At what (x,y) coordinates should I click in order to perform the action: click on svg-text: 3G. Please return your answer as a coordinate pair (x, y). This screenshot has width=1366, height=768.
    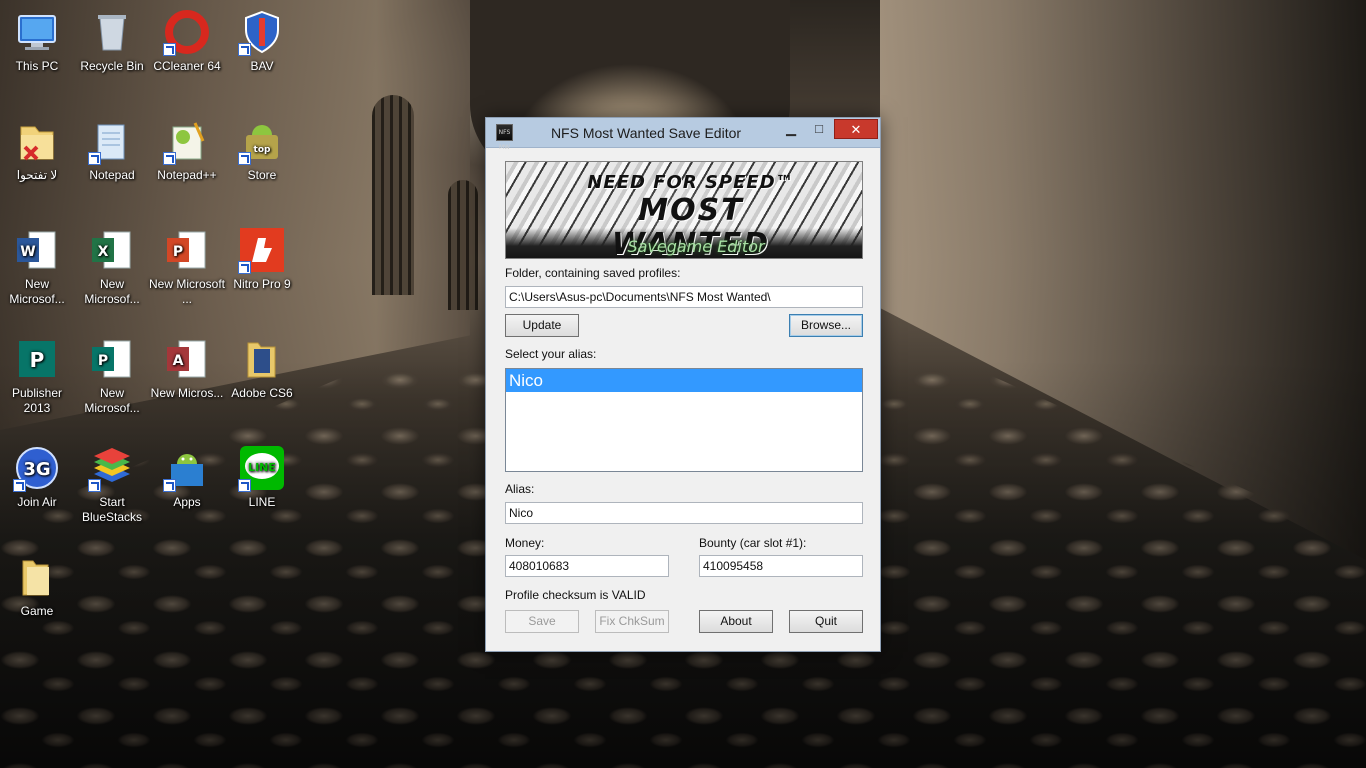
    Looking at the image, I should click on (36, 469).